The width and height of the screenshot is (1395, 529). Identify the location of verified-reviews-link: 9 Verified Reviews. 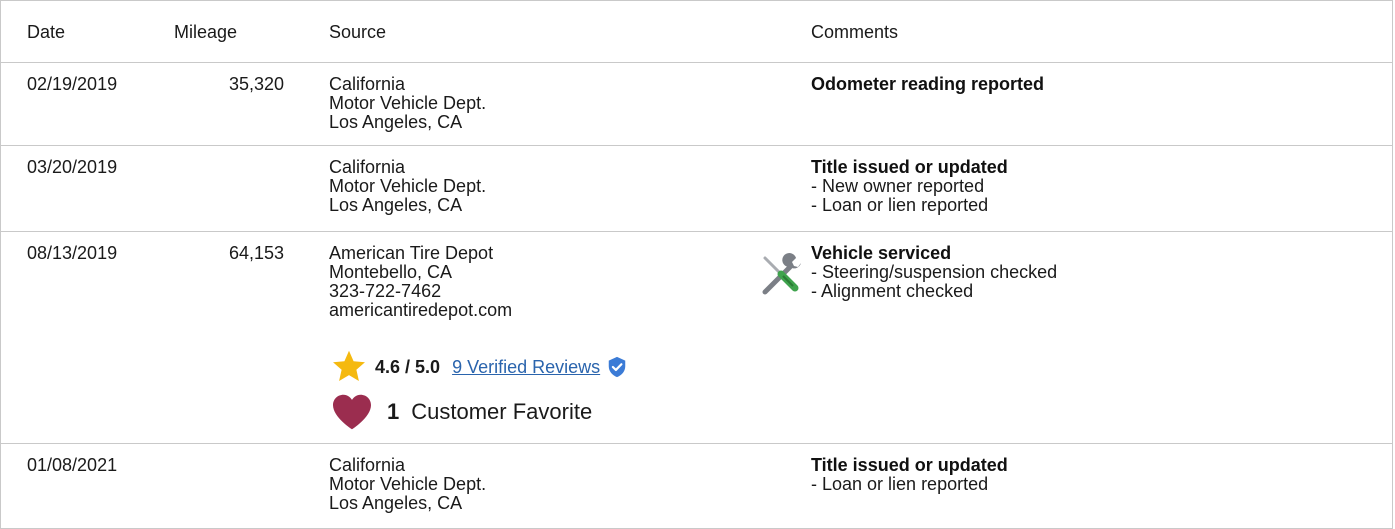
(526, 367).